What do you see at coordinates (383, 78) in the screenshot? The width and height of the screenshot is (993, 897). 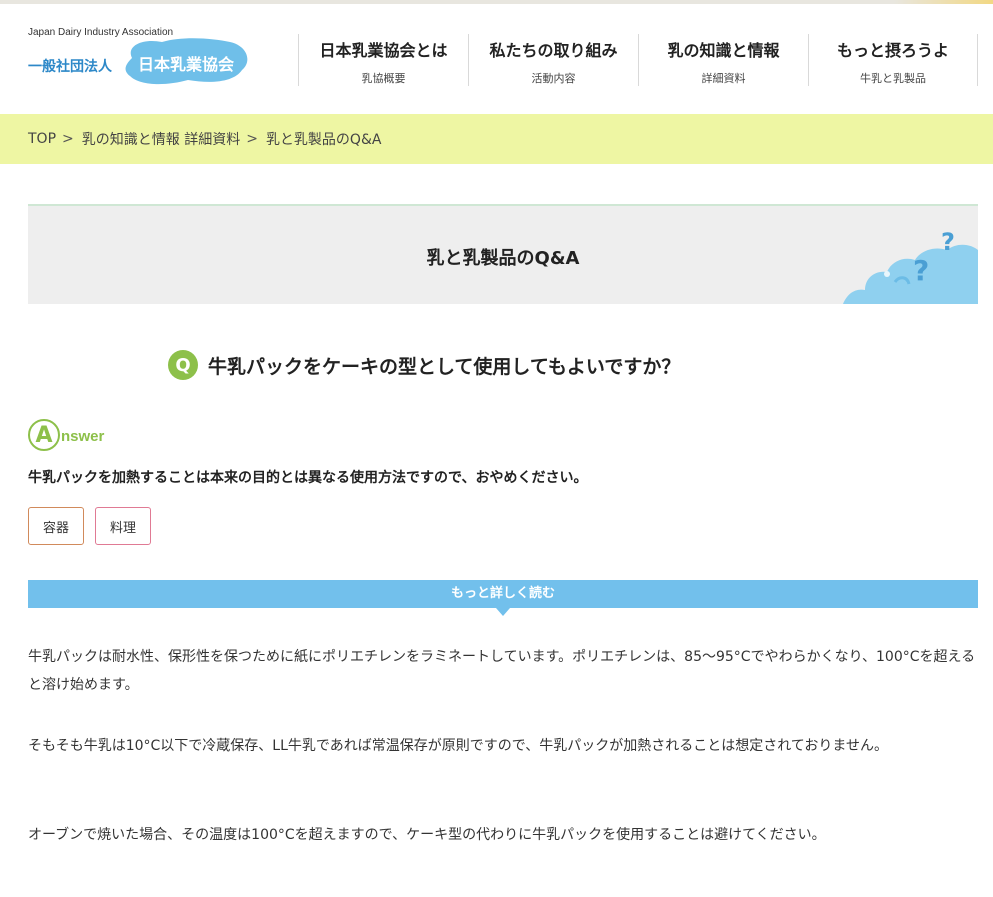 I see `nav-item-subtitle: 乳協概要` at bounding box center [383, 78].